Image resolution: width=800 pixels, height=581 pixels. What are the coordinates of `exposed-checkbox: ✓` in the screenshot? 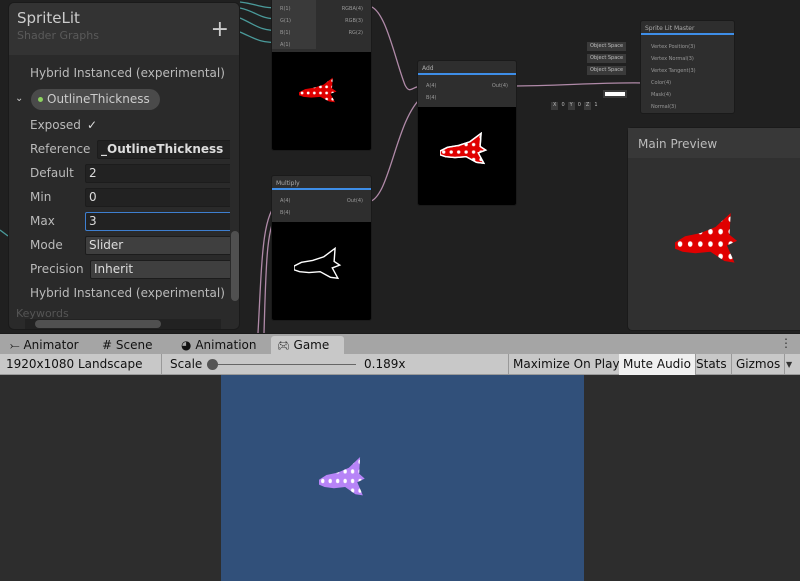 It's located at (92, 125).